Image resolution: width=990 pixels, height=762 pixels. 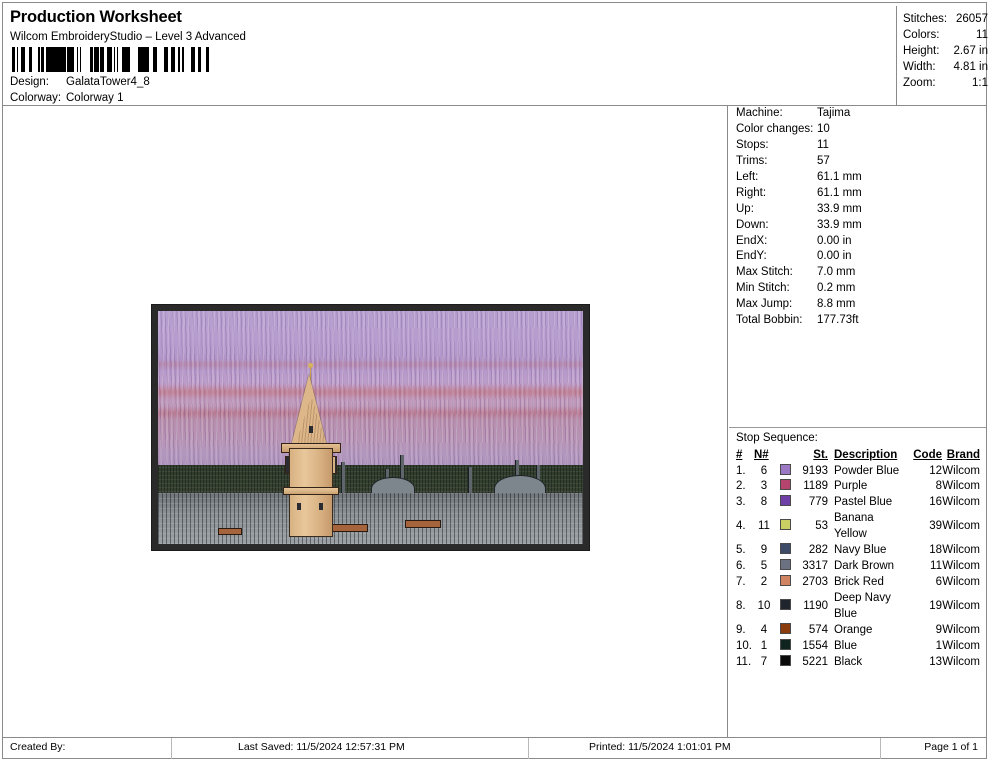 I want to click on thread-description: Brick Red, so click(x=859, y=582).